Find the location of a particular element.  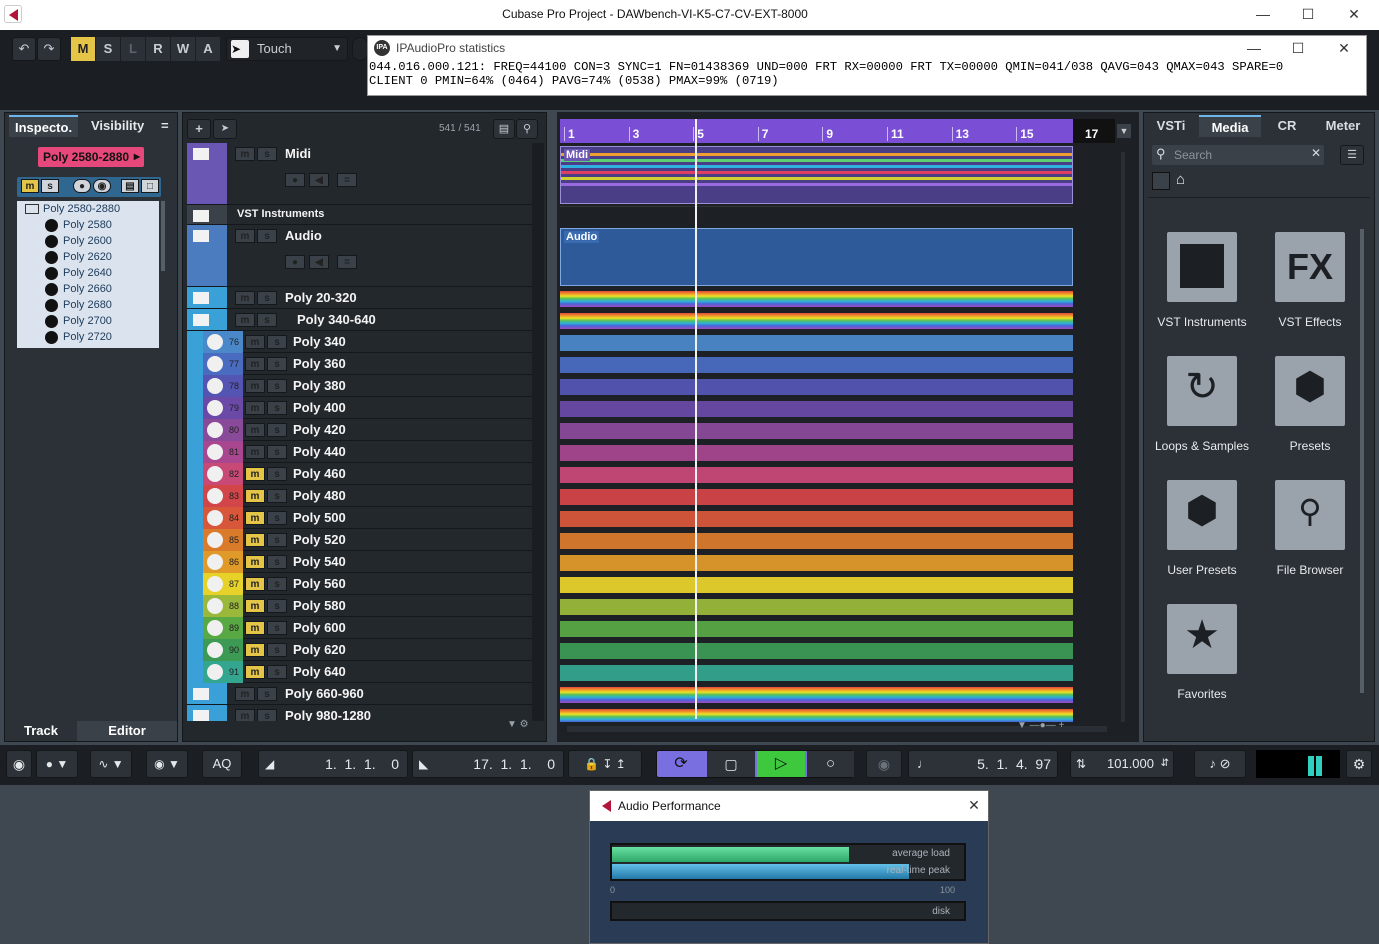

punch-lock-buttons: 🔒 ↧ ↥ is located at coordinates (605, 764).